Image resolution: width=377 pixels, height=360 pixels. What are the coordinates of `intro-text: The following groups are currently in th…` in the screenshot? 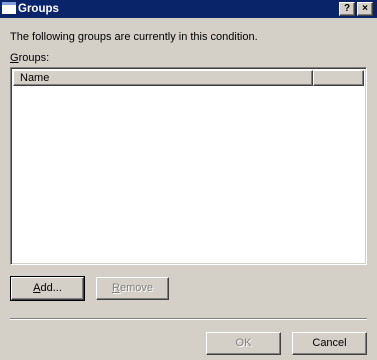 It's located at (134, 37).